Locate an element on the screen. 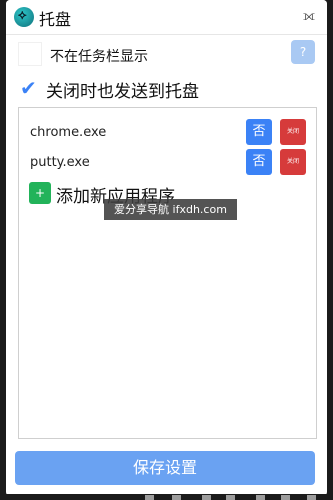 Image resolution: width=333 pixels, height=500 pixels. checkmark-icon: ✔ is located at coordinates (28, 88).